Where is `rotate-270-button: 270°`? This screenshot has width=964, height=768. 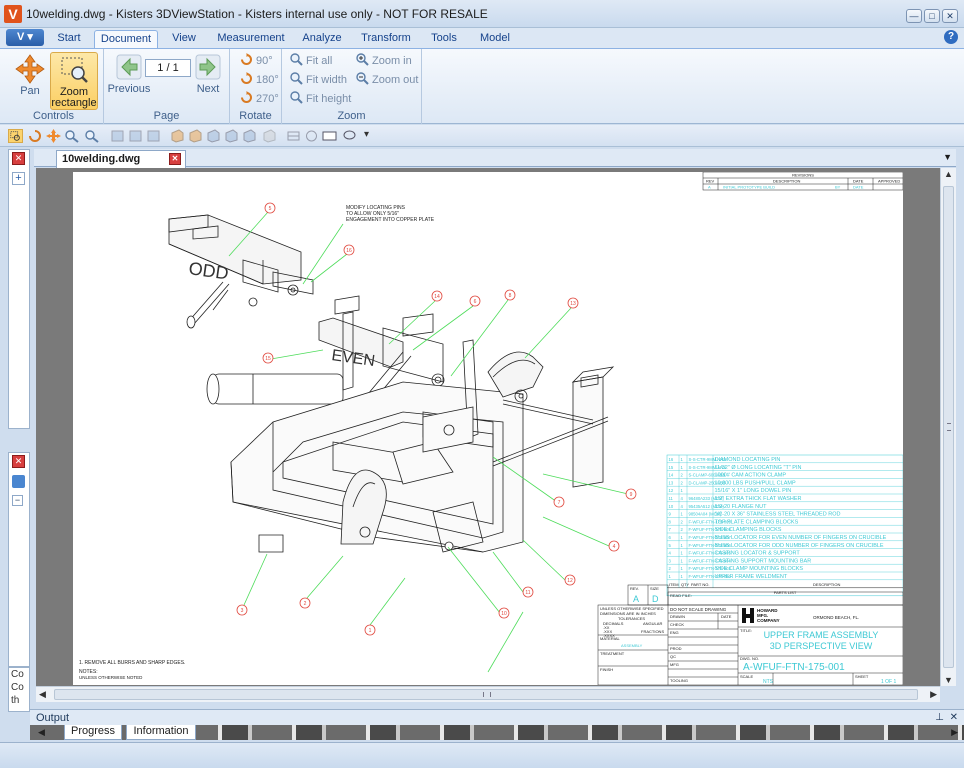 rotate-270-button: 270° is located at coordinates (259, 99).